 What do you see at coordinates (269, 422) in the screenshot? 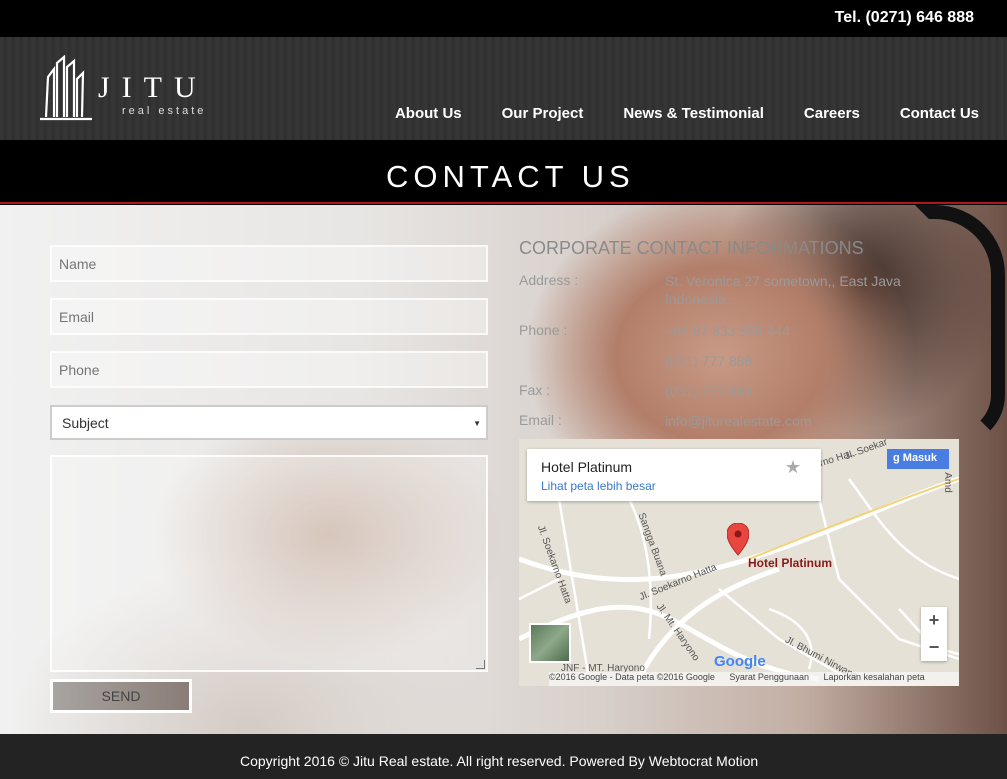
I see `subject-select: Subject ▼` at bounding box center [269, 422].